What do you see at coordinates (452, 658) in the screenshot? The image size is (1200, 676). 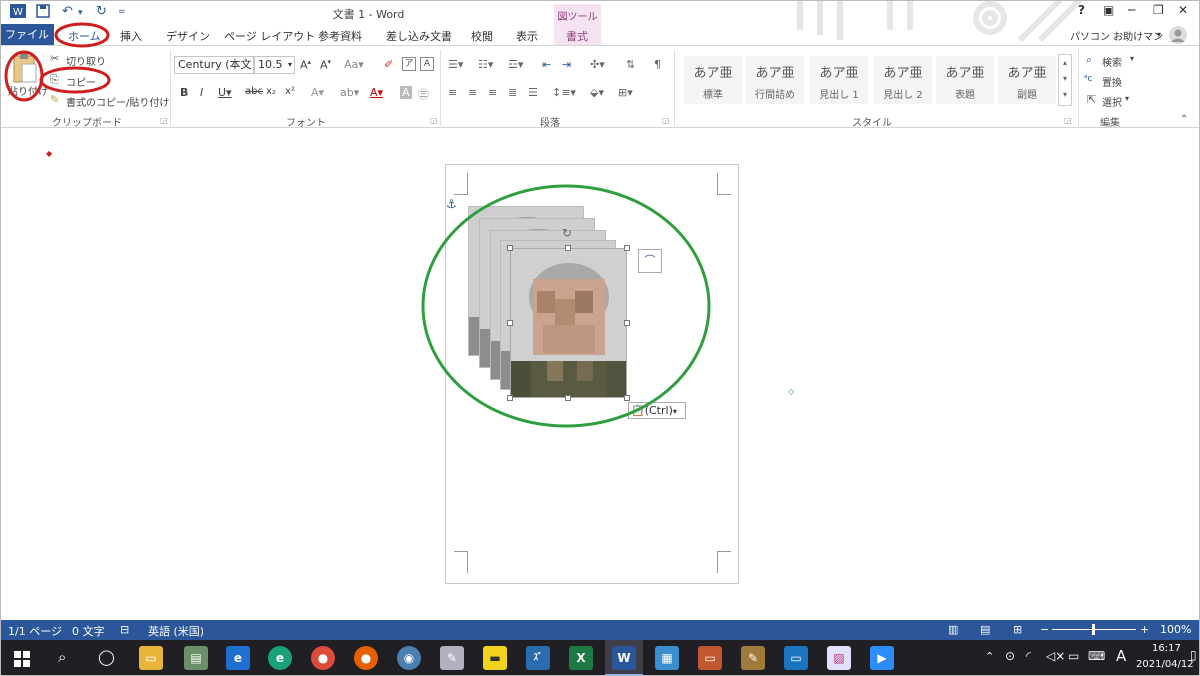 I see `paint-icon: ✎` at bounding box center [452, 658].